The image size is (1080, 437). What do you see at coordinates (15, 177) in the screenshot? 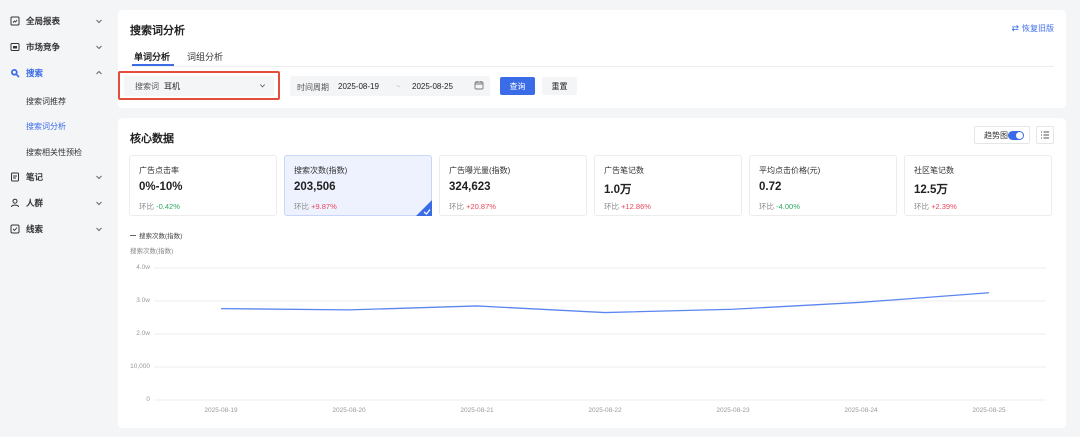
I see `note-icon` at bounding box center [15, 177].